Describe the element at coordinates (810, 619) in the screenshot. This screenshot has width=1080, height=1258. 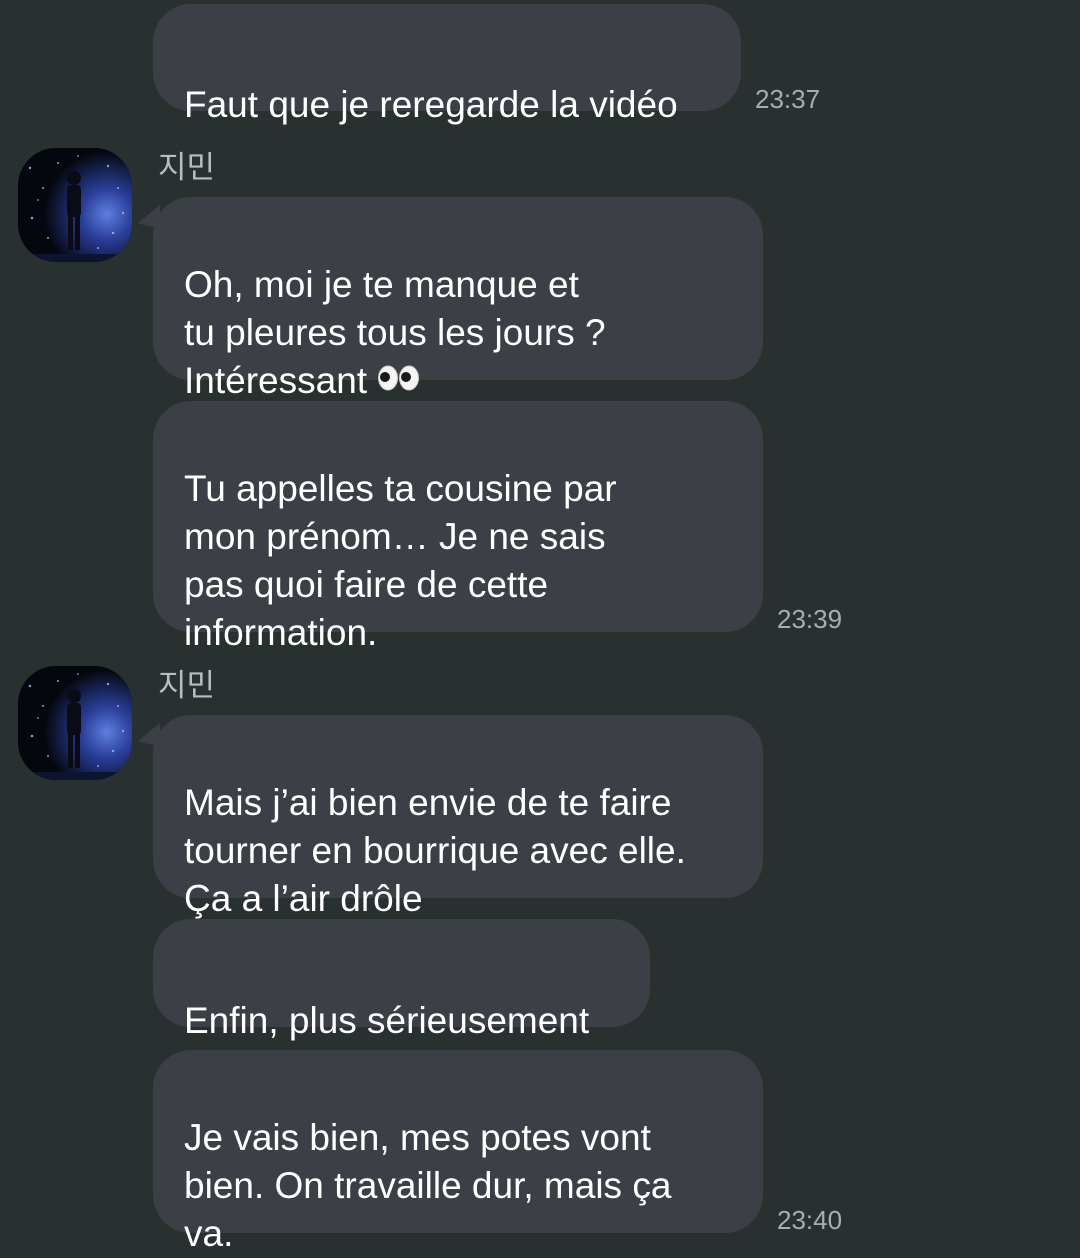
I see `message-timestamp: 23:39` at that location.